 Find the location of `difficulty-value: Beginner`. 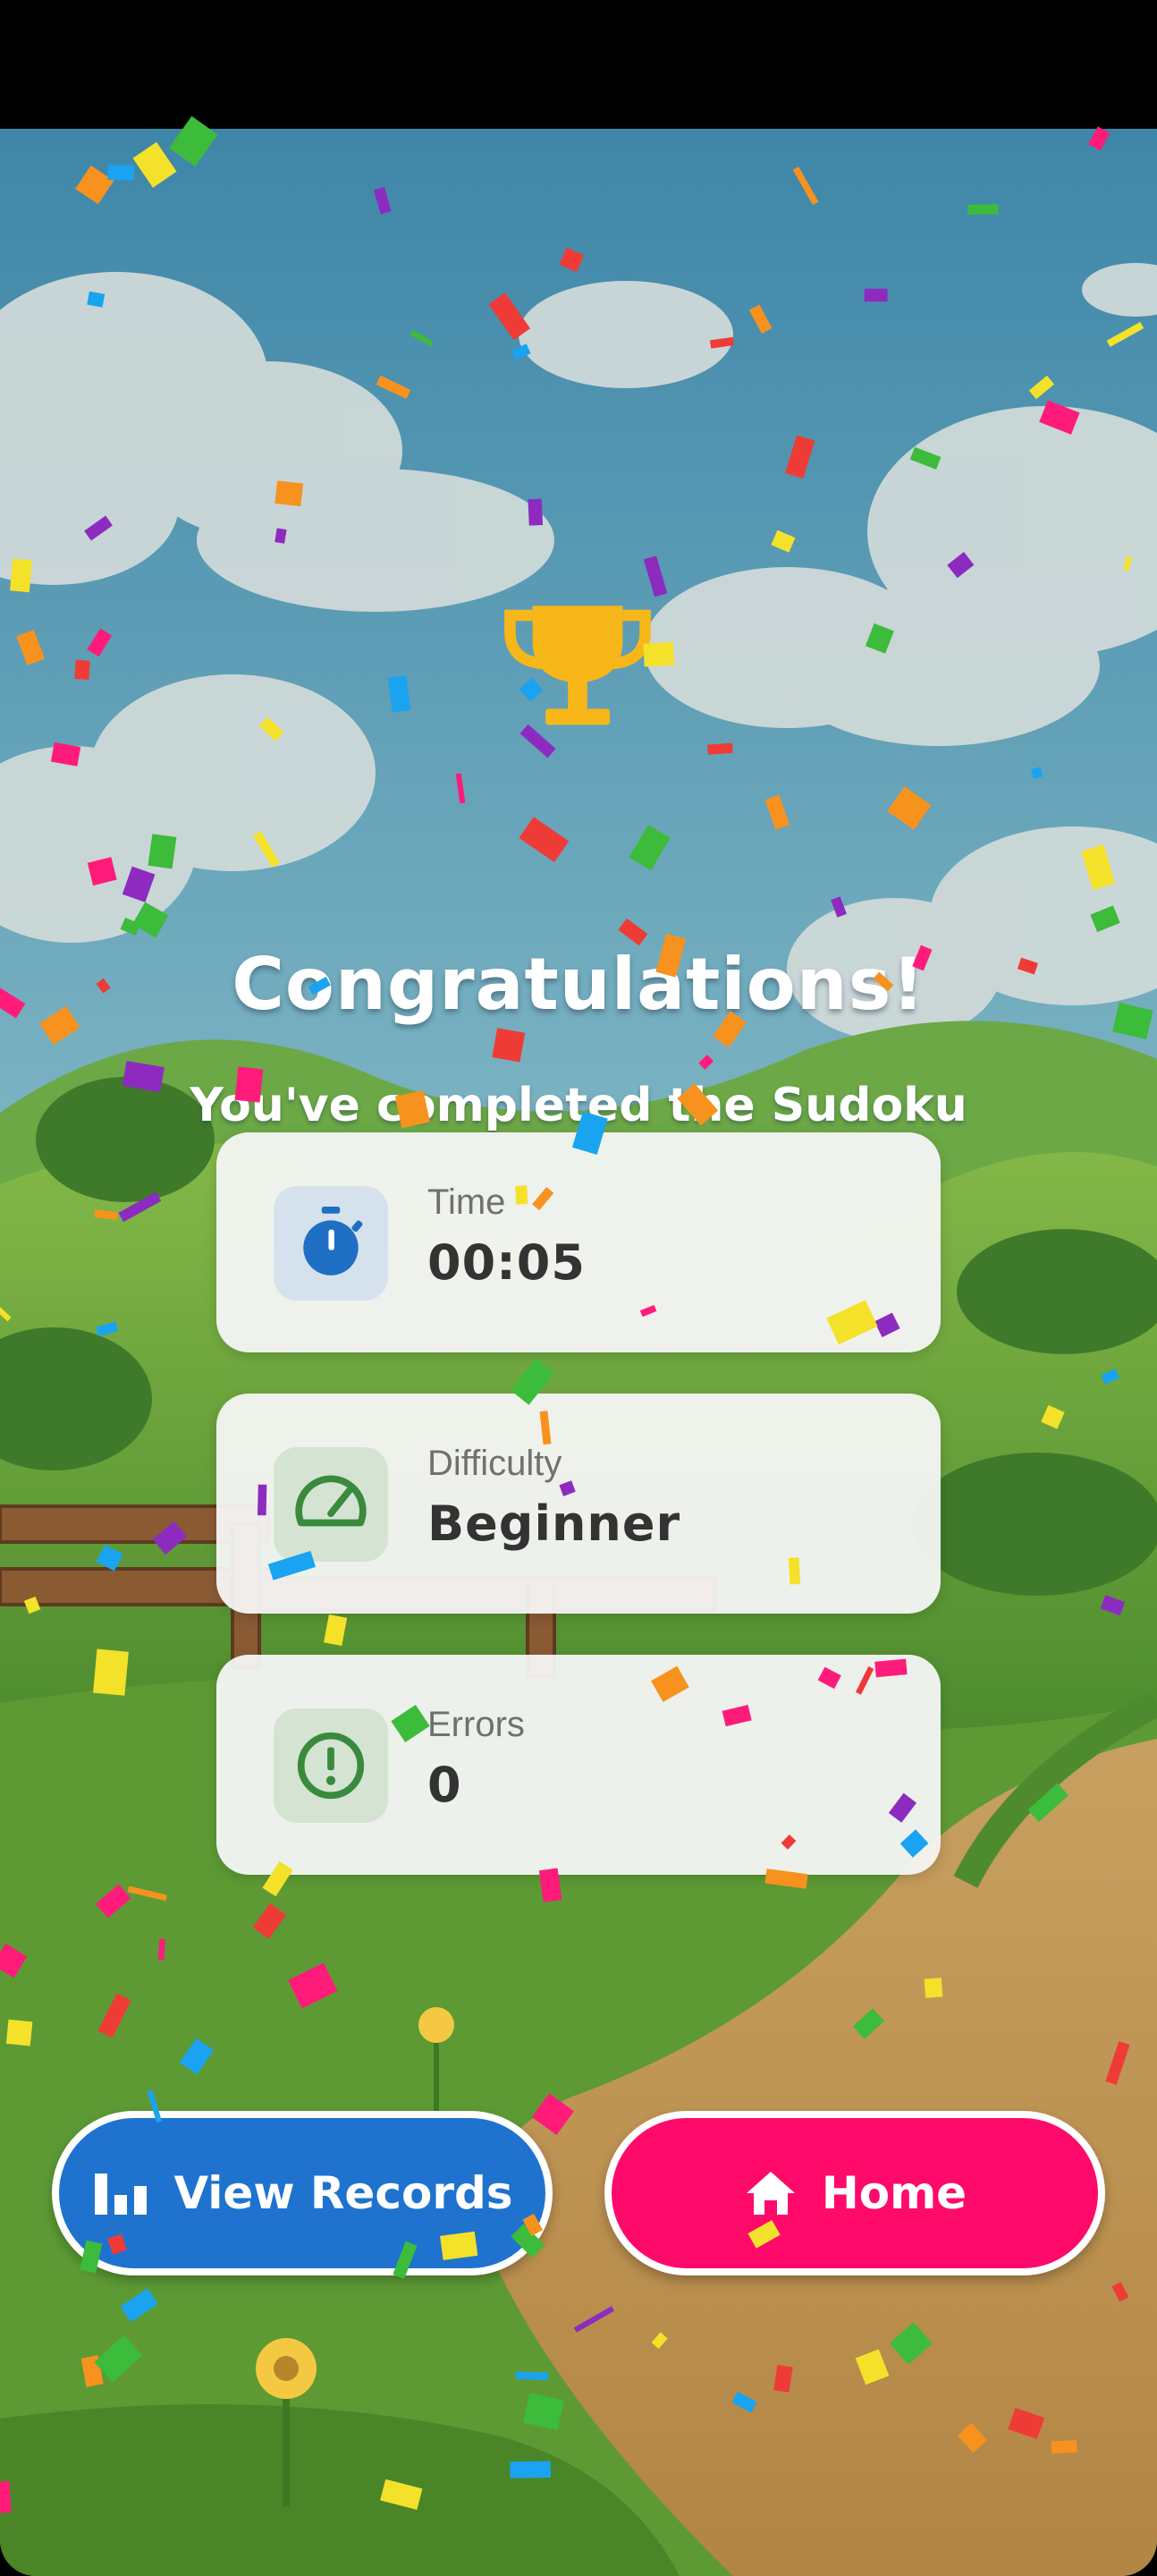

difficulty-value: Beginner is located at coordinates (554, 1524).